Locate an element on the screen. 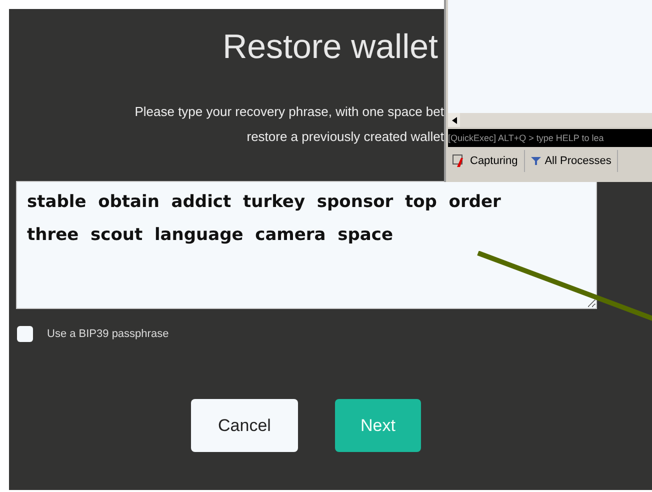 This screenshot has height=492, width=652. checkbox-label: Use a BIP39 passphrase is located at coordinates (108, 334).